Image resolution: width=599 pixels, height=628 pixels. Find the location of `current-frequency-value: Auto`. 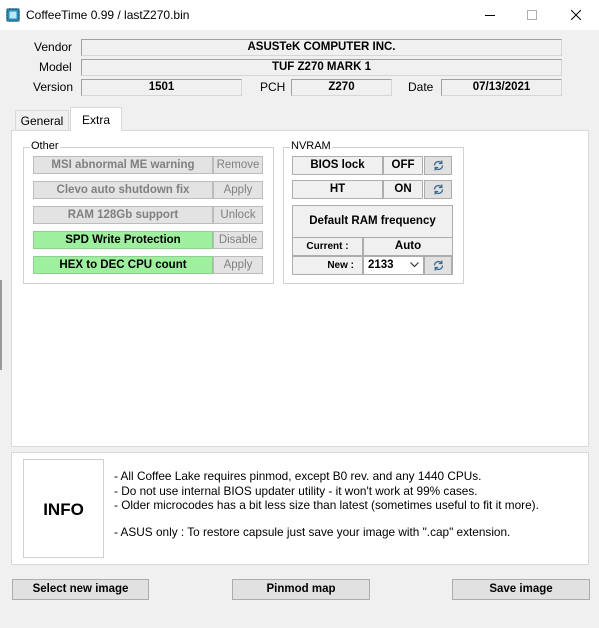

current-frequency-value: Auto is located at coordinates (408, 246).